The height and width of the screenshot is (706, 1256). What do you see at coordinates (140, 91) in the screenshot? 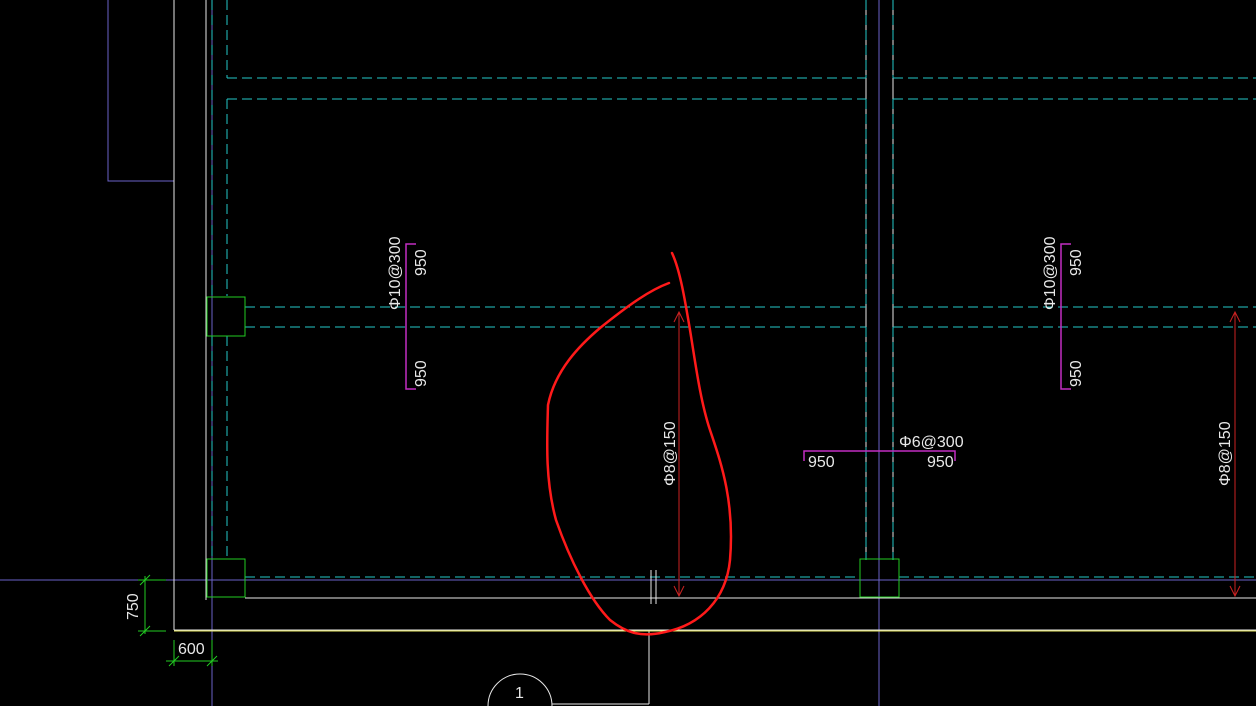
I see `purple-outline` at bounding box center [140, 91].